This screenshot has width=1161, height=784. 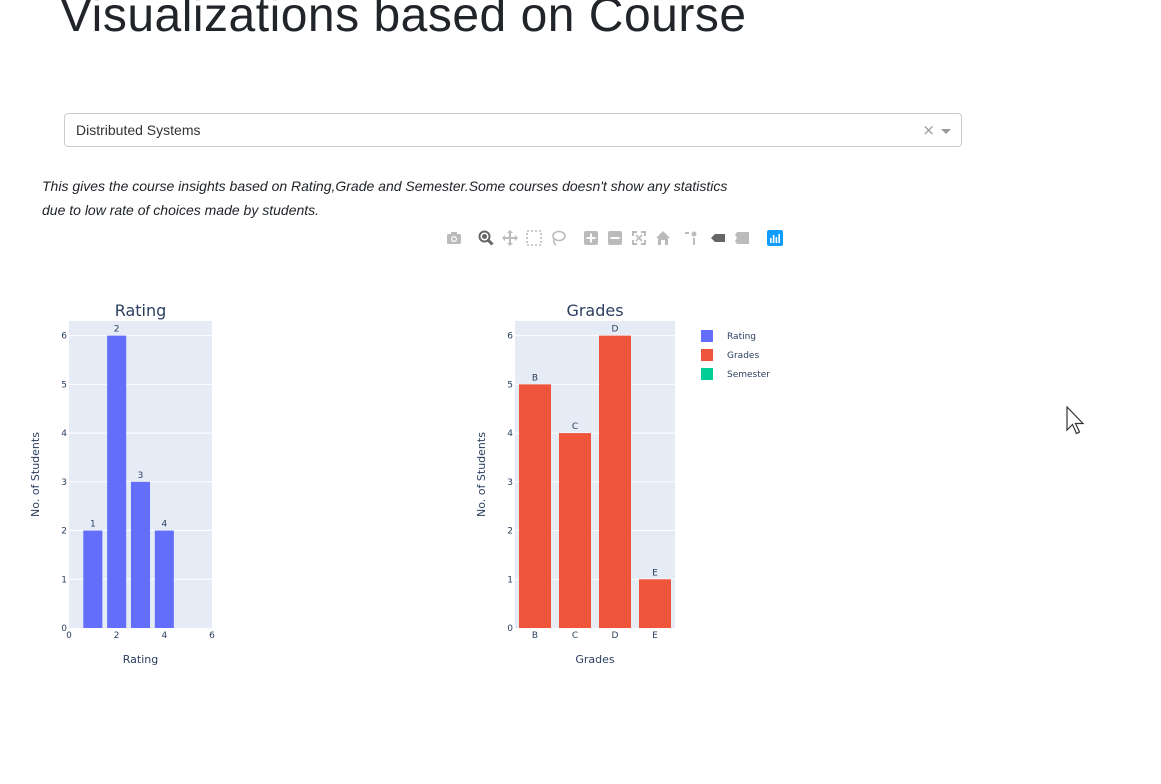 I want to click on legend-label: Grades, so click(x=743, y=356).